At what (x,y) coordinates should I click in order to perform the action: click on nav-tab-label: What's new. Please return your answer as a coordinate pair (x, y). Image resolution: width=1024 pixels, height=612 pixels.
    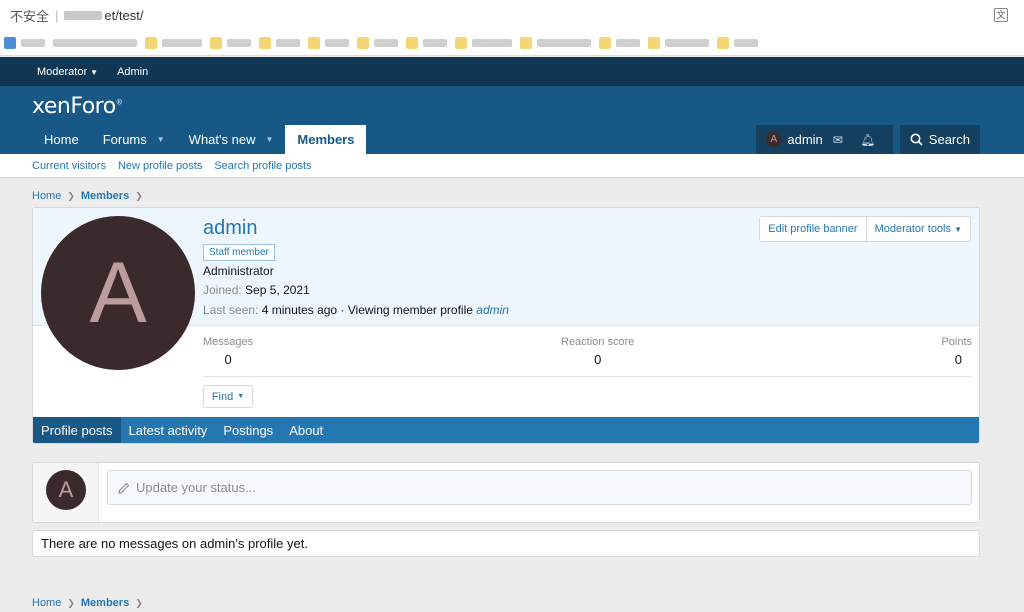
    Looking at the image, I should click on (222, 139).